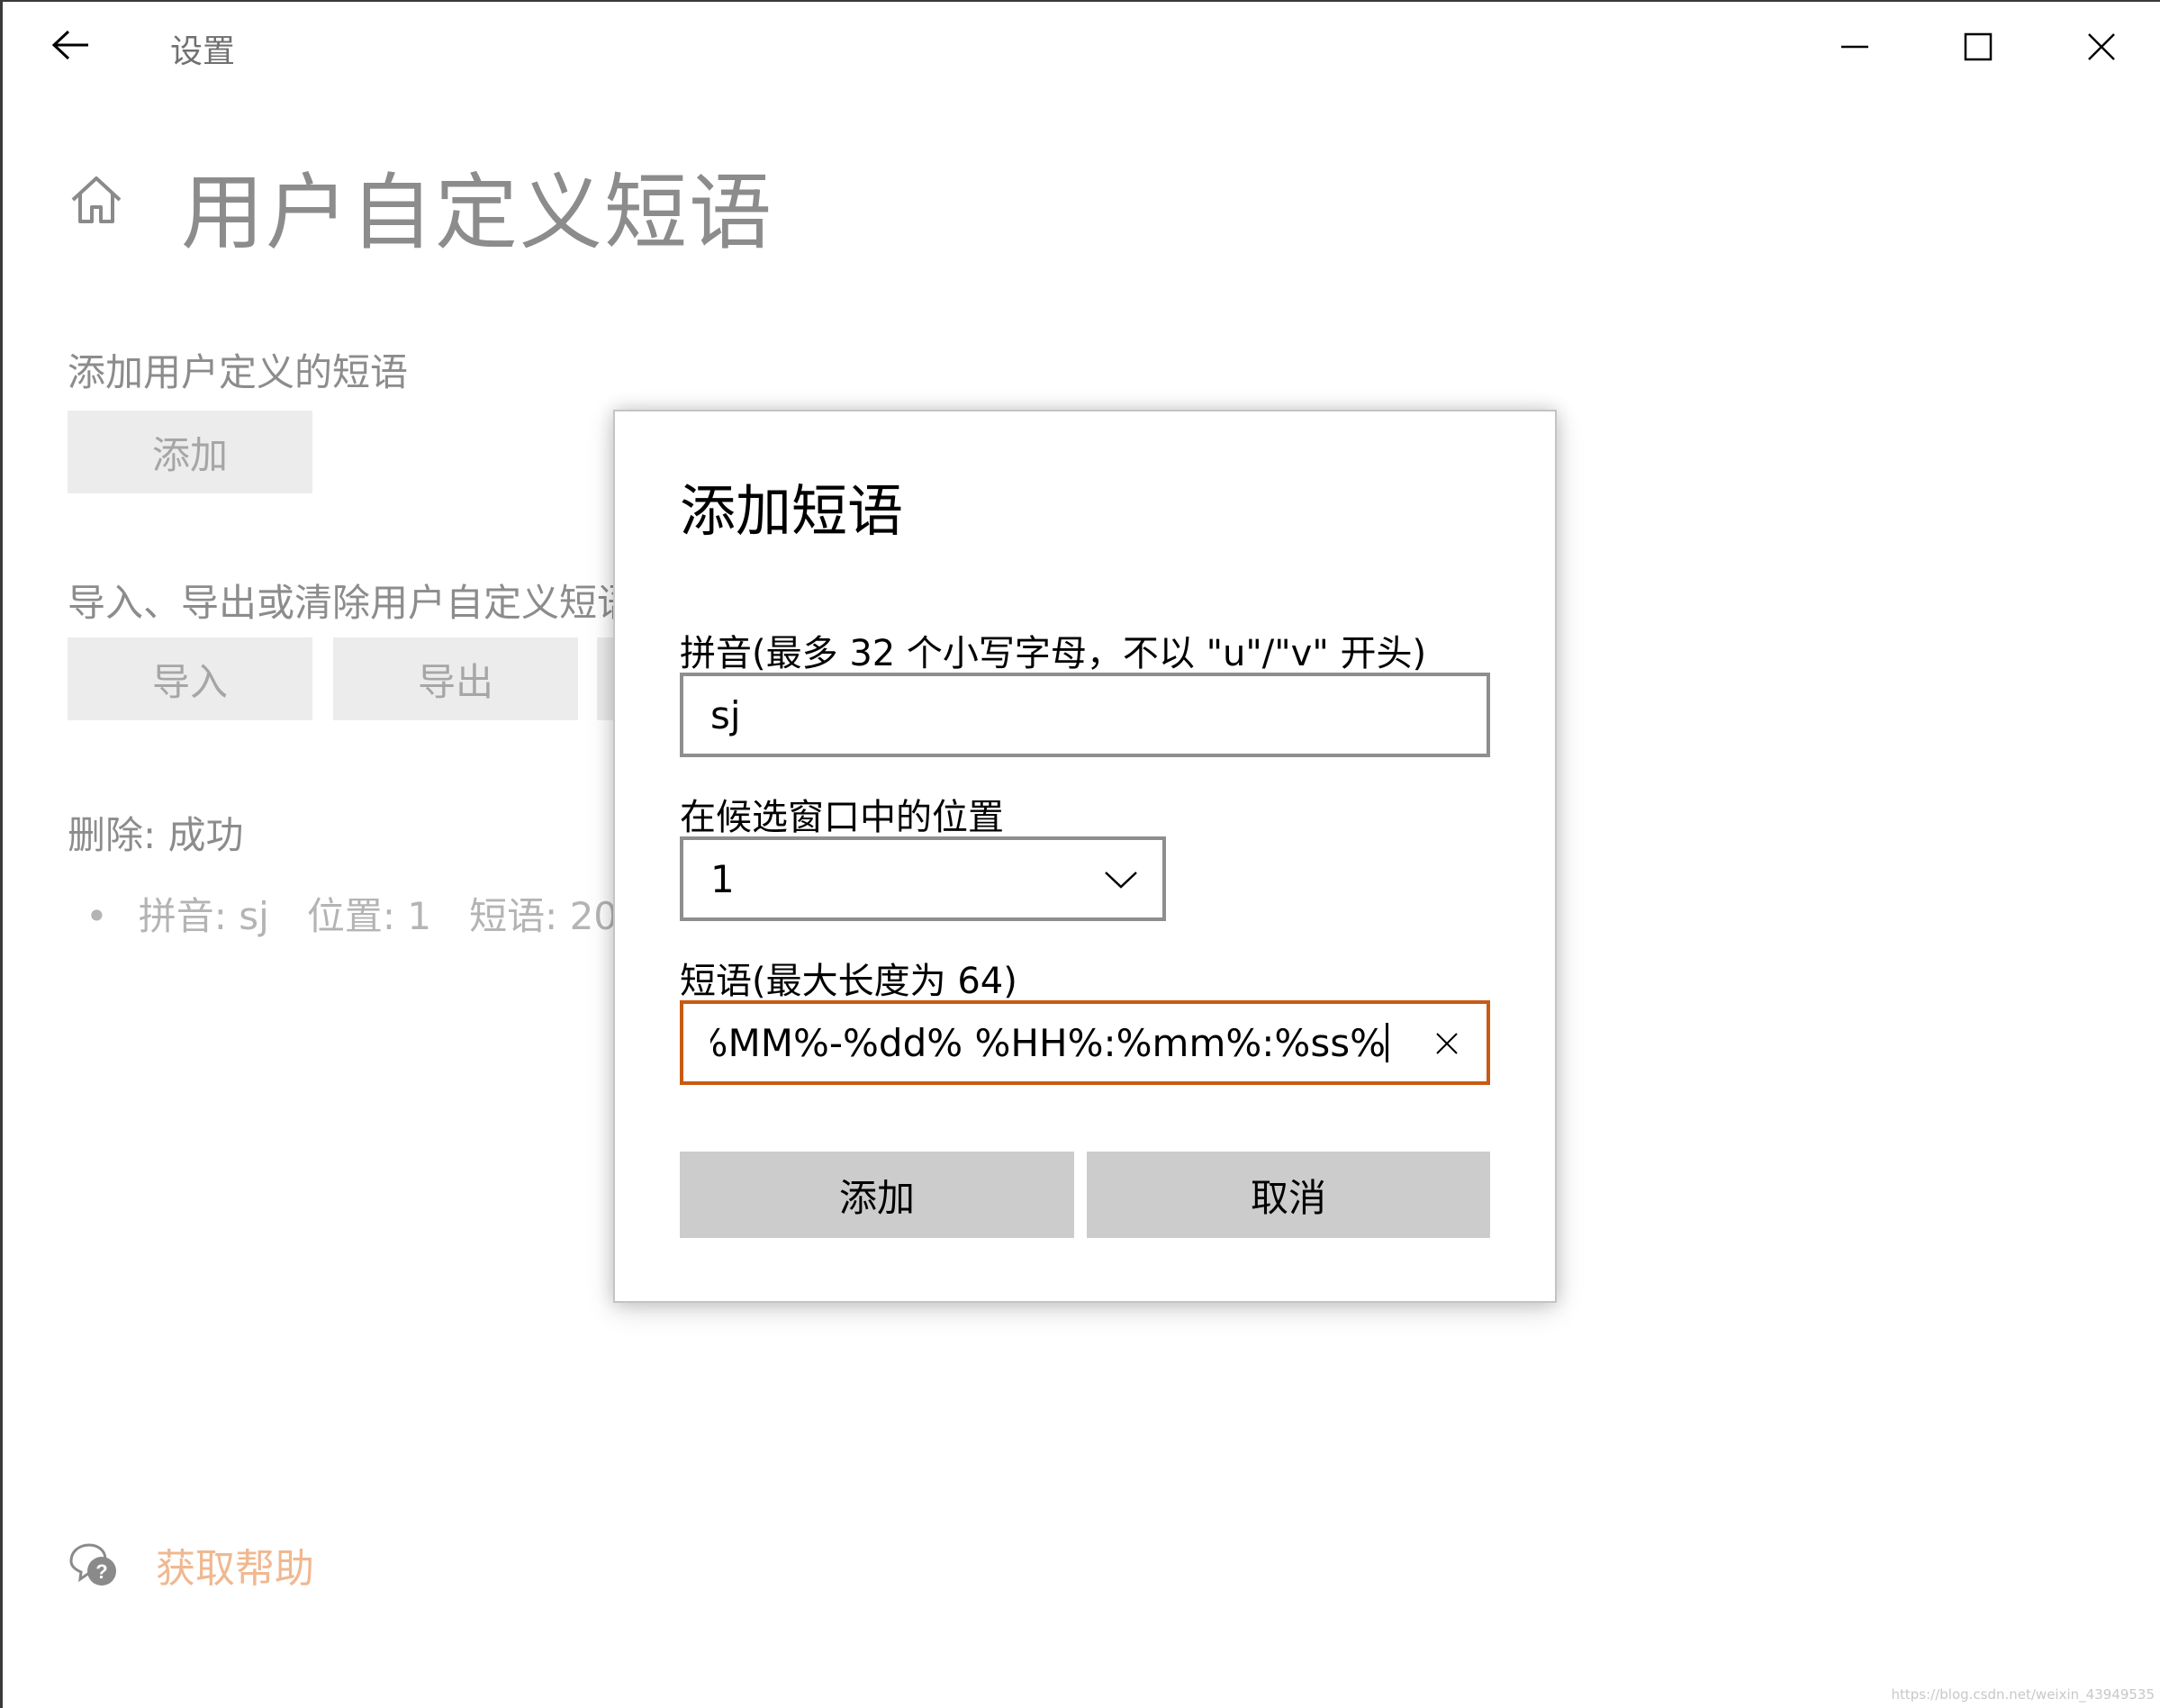 The image size is (2160, 1708). What do you see at coordinates (156, 835) in the screenshot?
I see `delete-status-label: 删除: 成功` at bounding box center [156, 835].